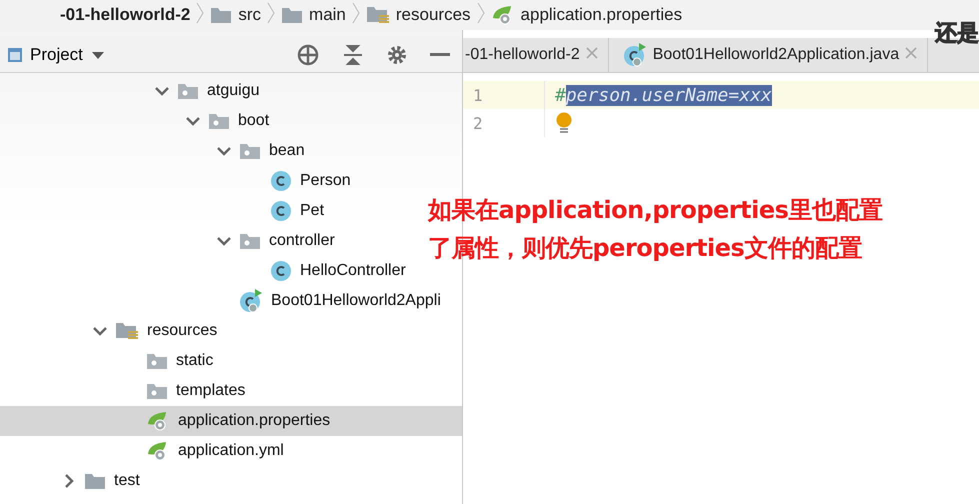 The height and width of the screenshot is (504, 979). Describe the element at coordinates (177, 181) in the screenshot. I see `tree-item: Person` at that location.